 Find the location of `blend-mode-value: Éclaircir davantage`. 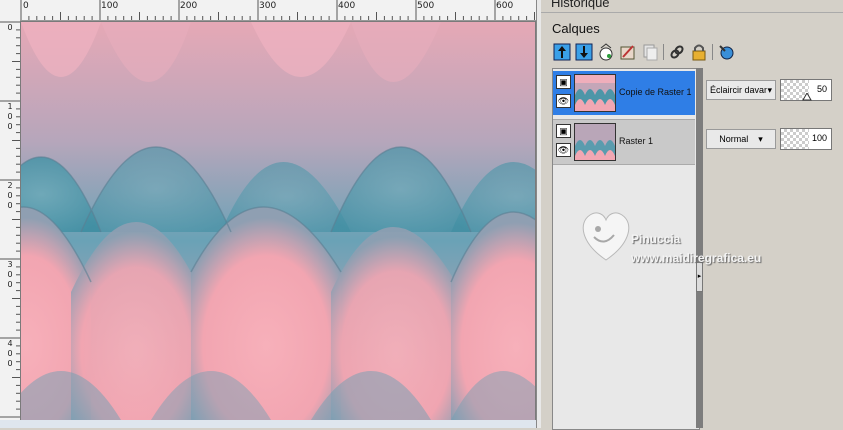

blend-mode-value: Éclaircir davantage is located at coordinates (738, 90).